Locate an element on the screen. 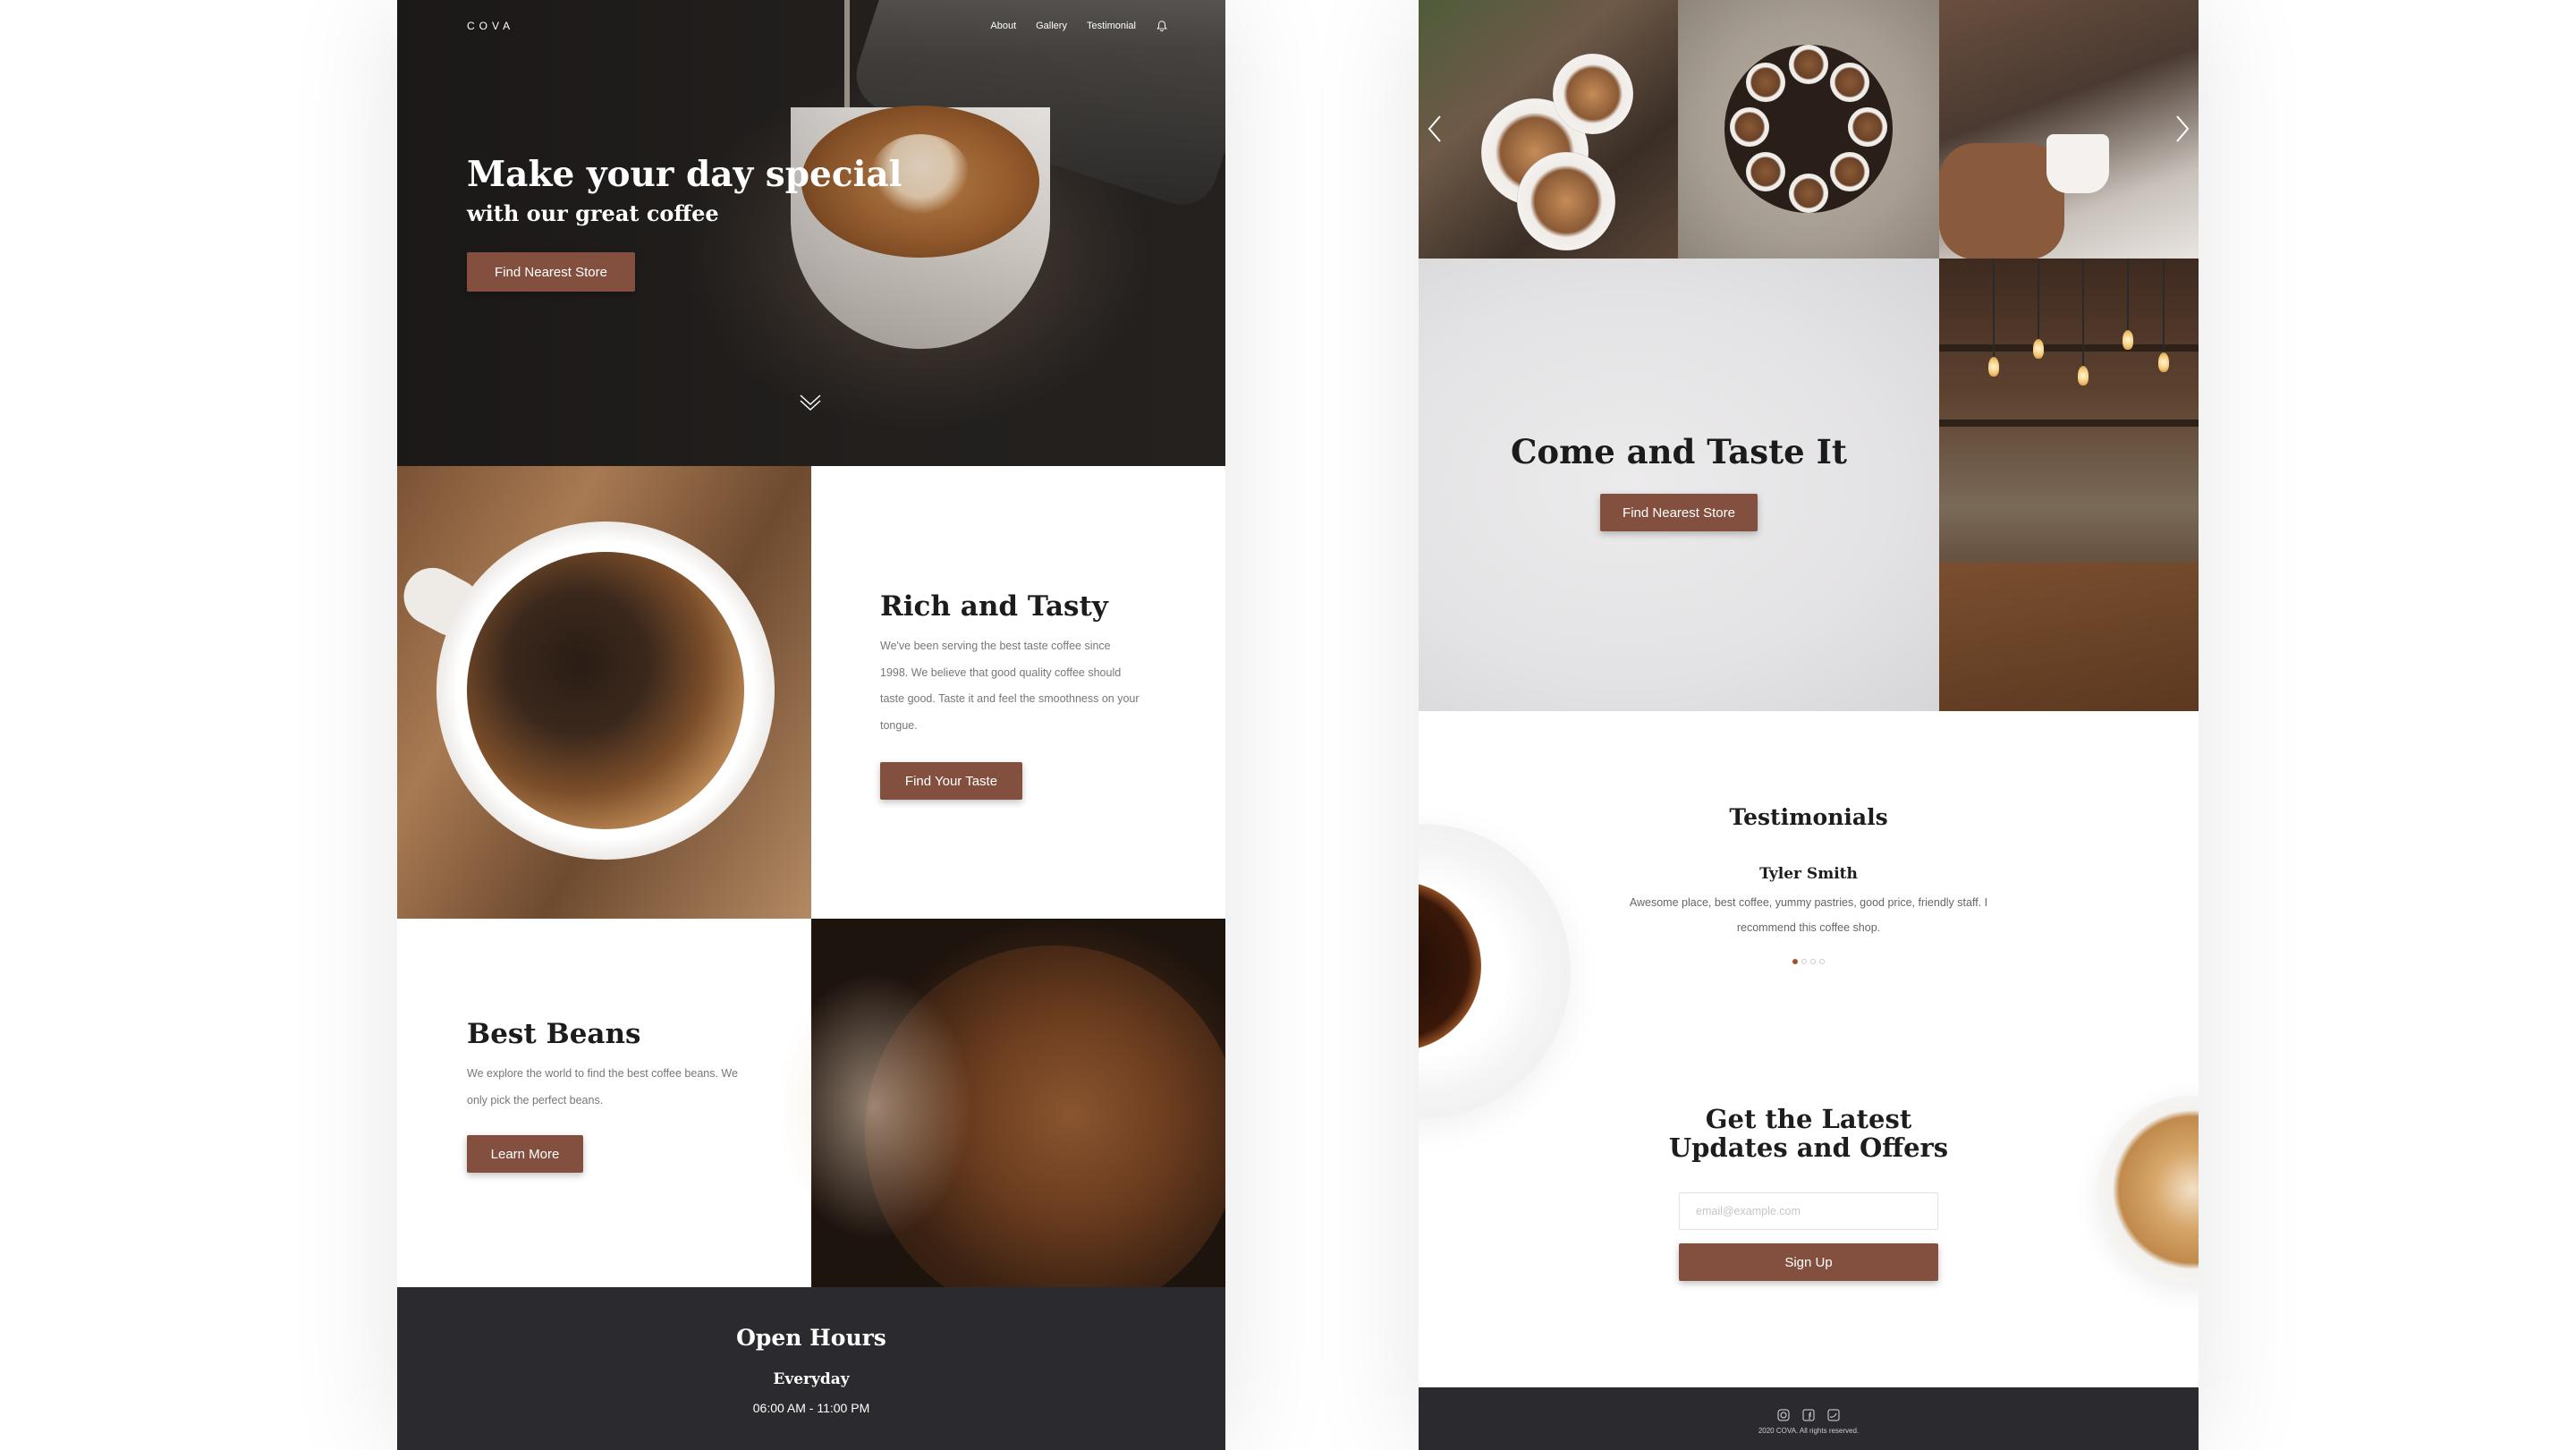  cta-find-nearest-store-button: Find Nearest Store is located at coordinates (1679, 512).